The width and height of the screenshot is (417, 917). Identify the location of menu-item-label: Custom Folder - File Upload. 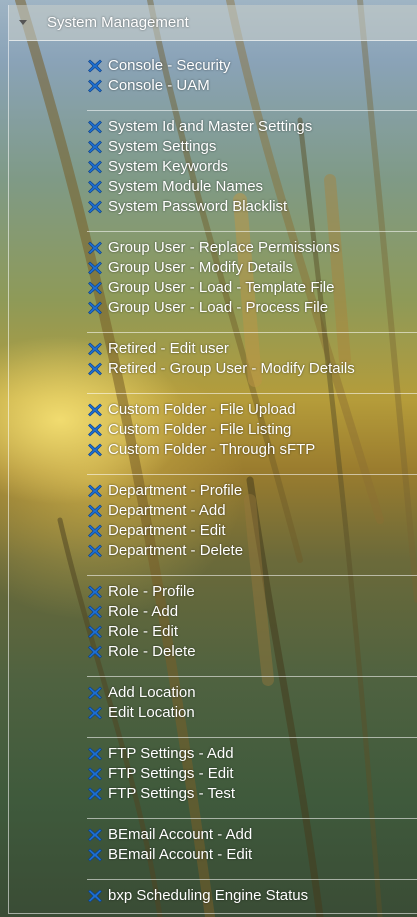
(202, 409).